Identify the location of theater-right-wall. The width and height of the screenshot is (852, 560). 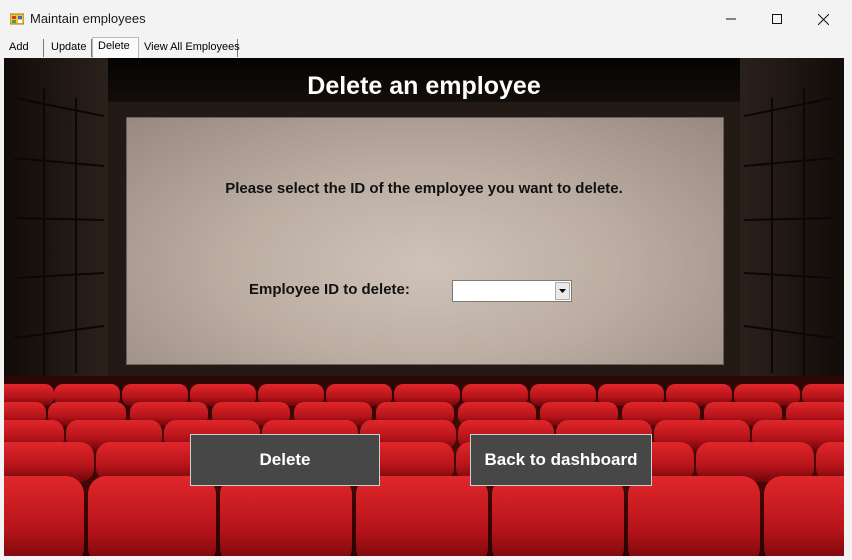
(792, 223).